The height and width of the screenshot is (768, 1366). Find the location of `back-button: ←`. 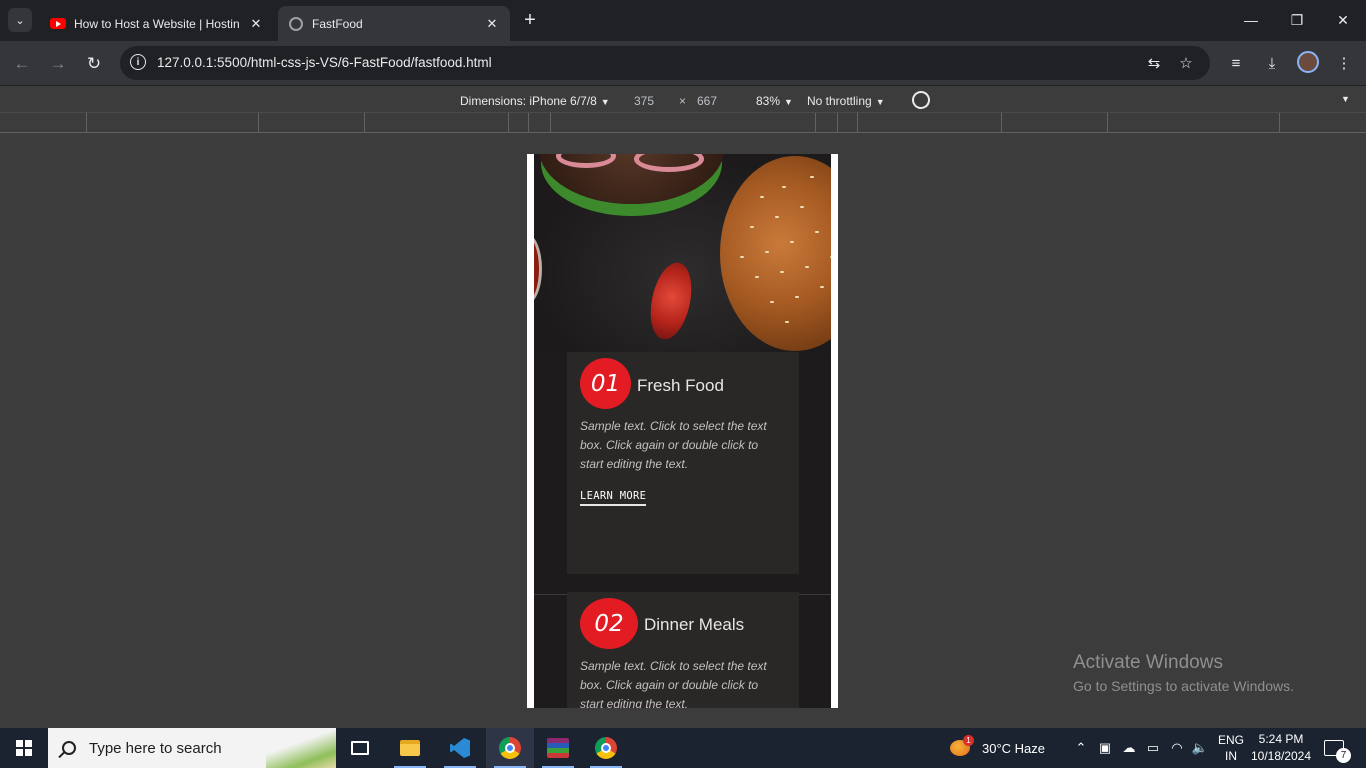

back-button: ← is located at coordinates (22, 64).